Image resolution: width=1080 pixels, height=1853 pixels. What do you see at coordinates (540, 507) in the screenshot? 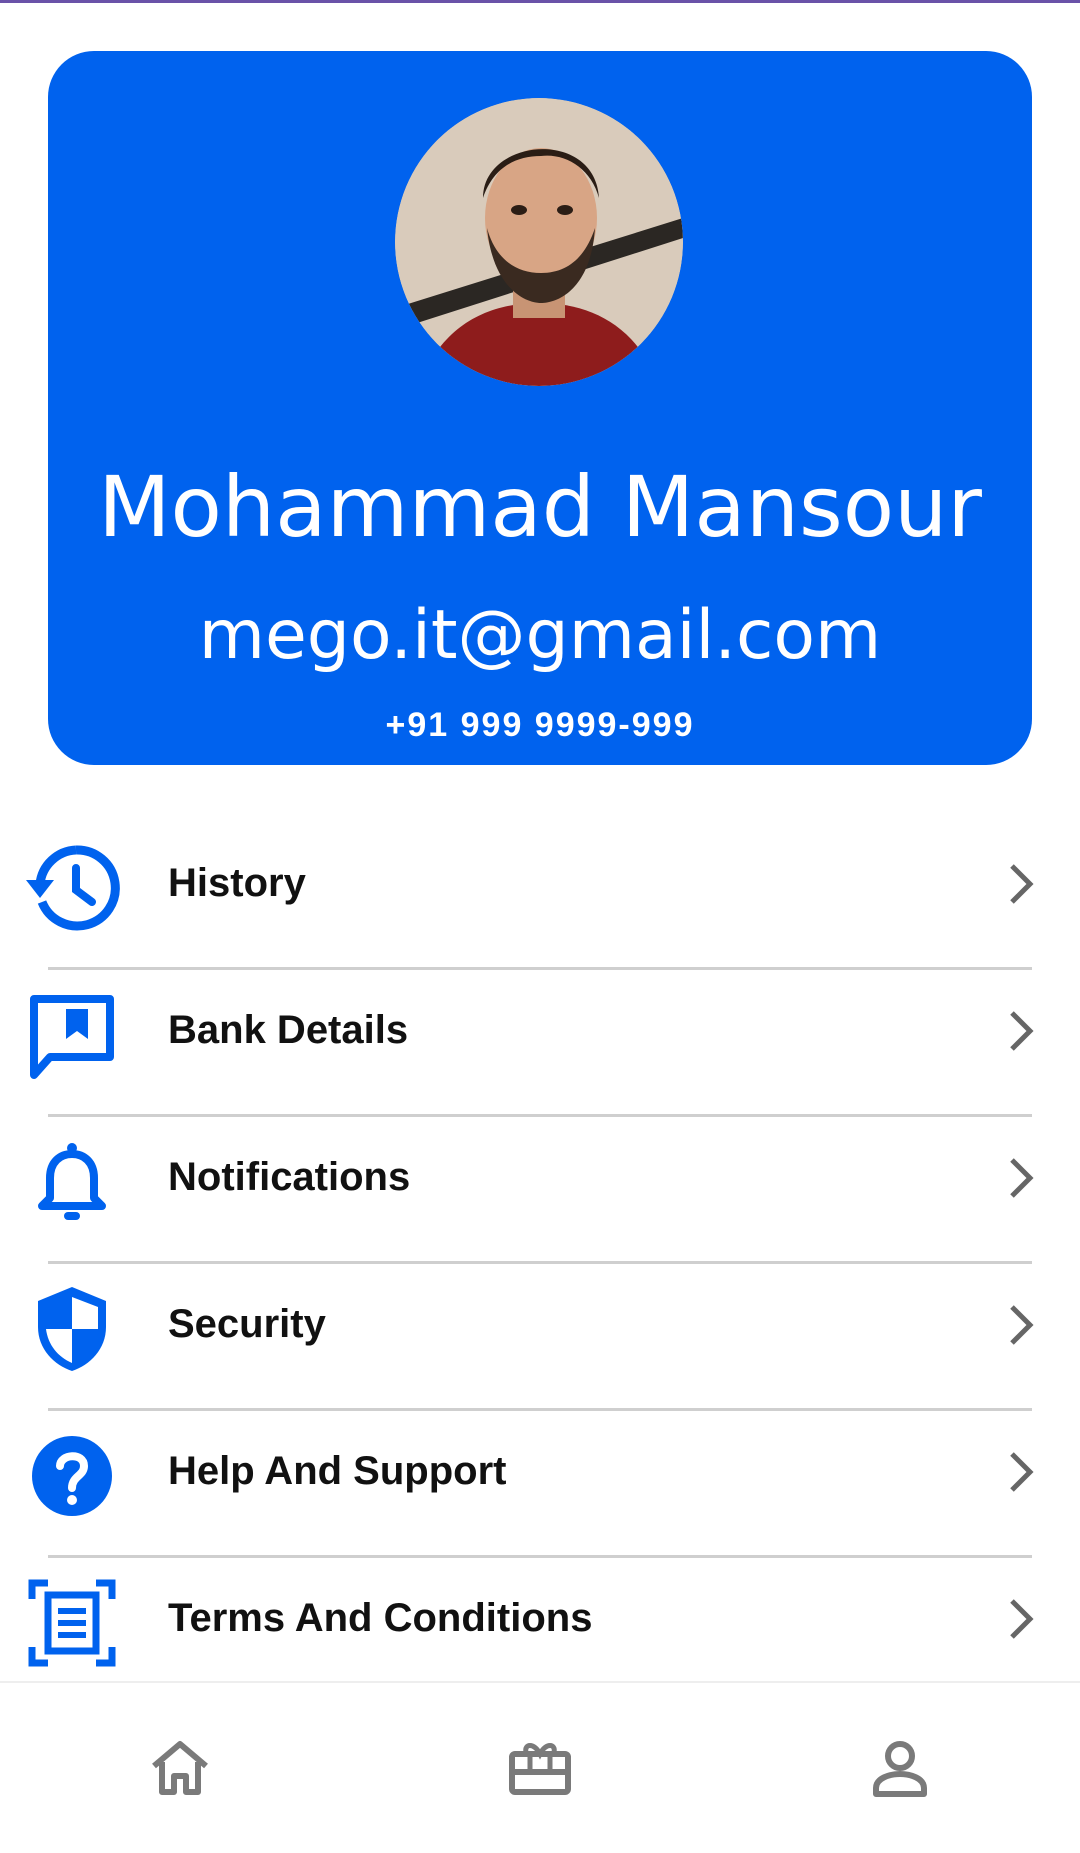
I see `profile-name: Mohammad Mansour` at bounding box center [540, 507].